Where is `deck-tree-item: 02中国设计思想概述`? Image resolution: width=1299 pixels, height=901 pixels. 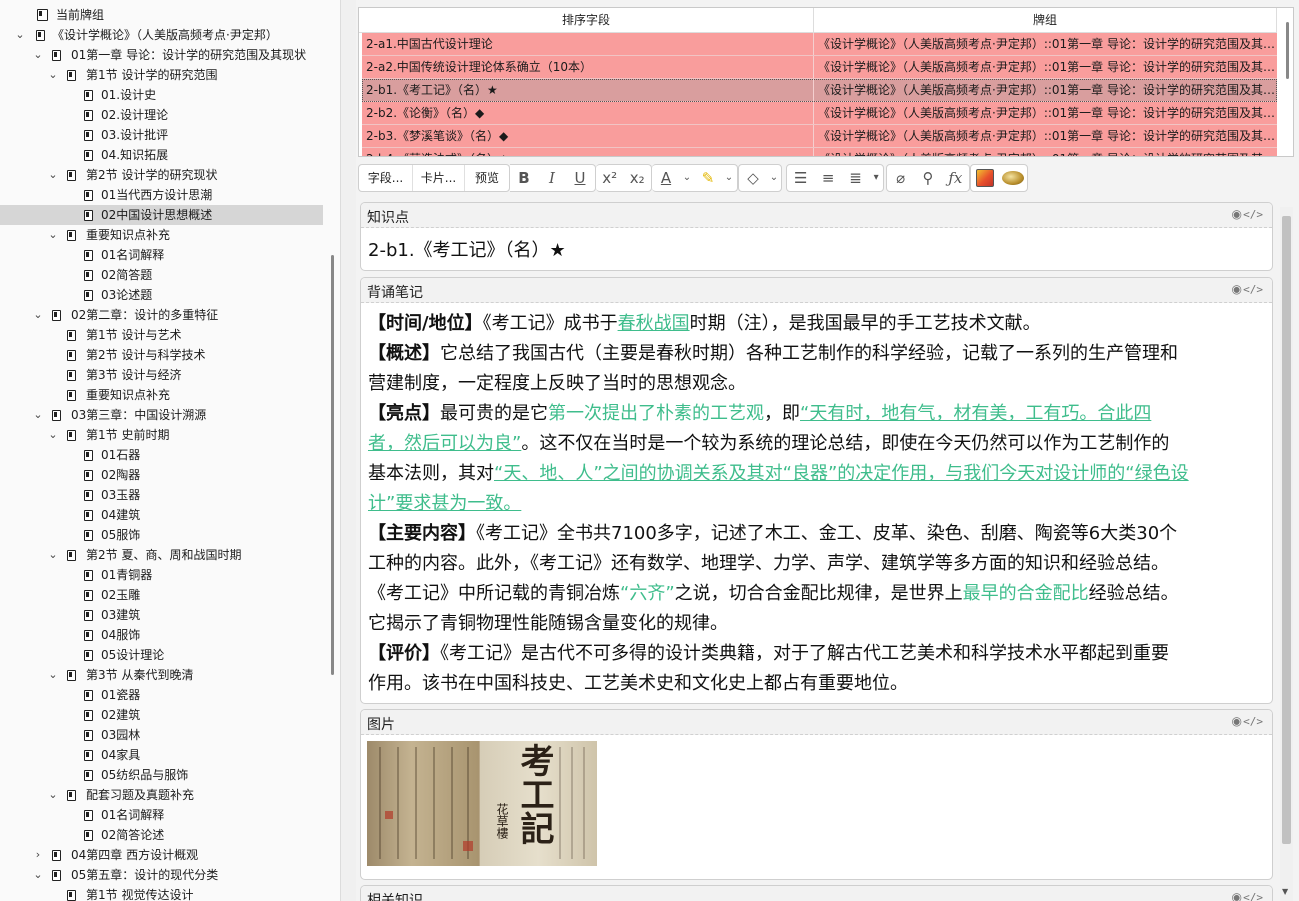
deck-tree-item: 02中国设计思想概述 is located at coordinates (161, 215).